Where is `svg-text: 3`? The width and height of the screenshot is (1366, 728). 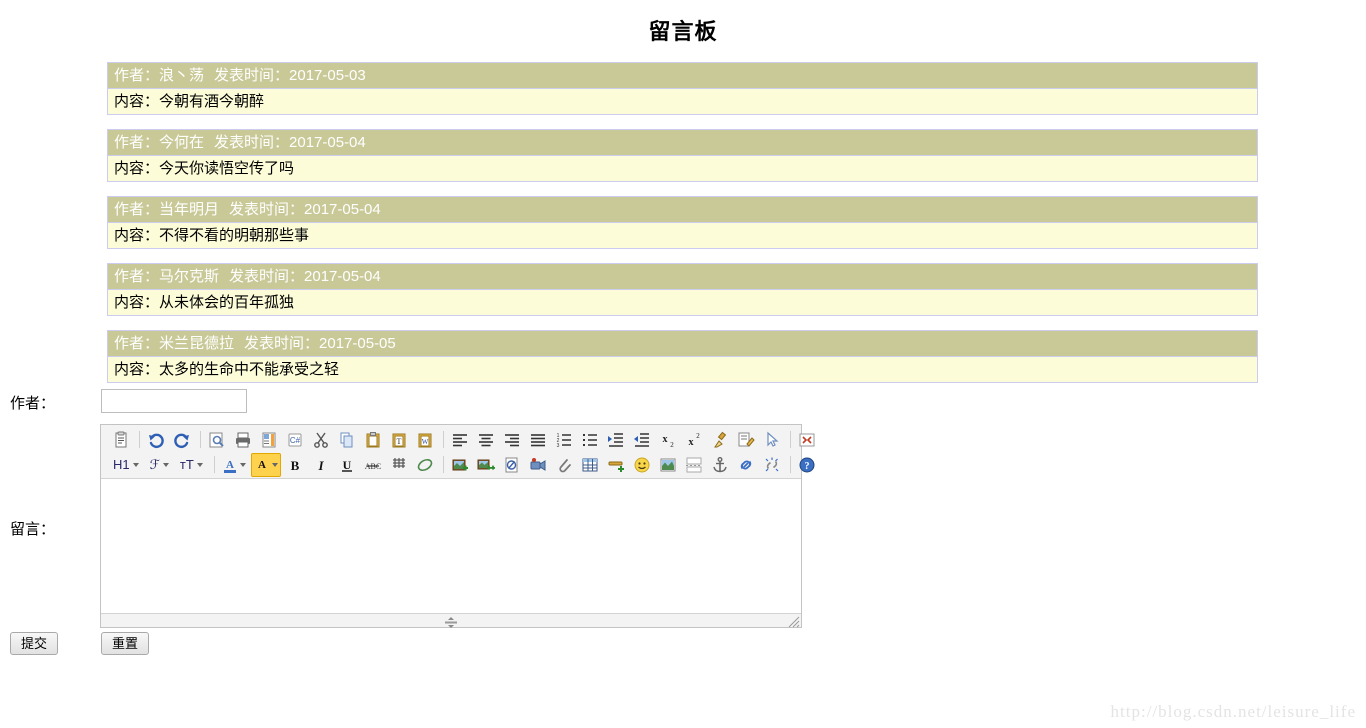 svg-text: 3 is located at coordinates (558, 446).